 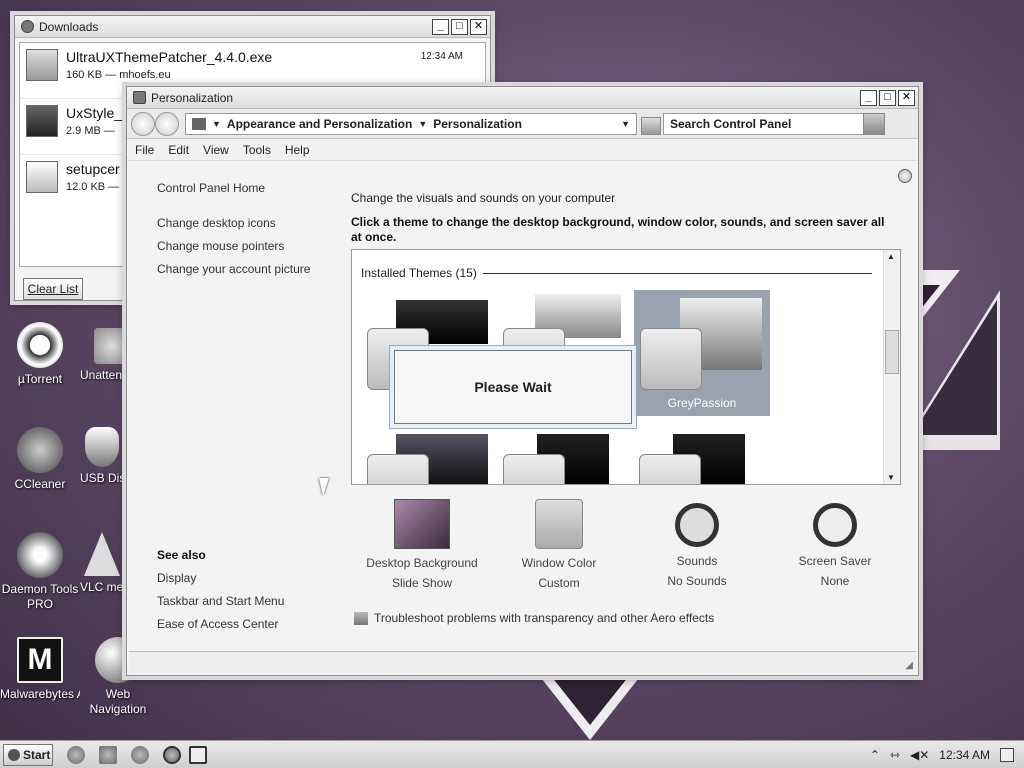 I want to click on screen-saver-item: Screen Saver None, so click(x=835, y=545).